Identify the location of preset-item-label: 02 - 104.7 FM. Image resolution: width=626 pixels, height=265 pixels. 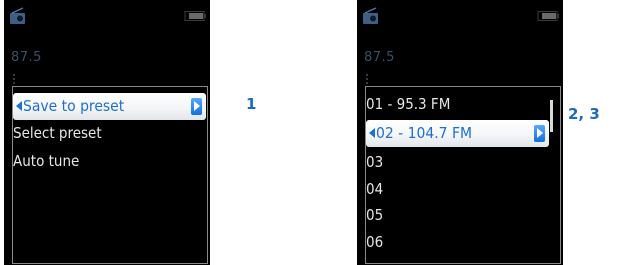
(424, 133).